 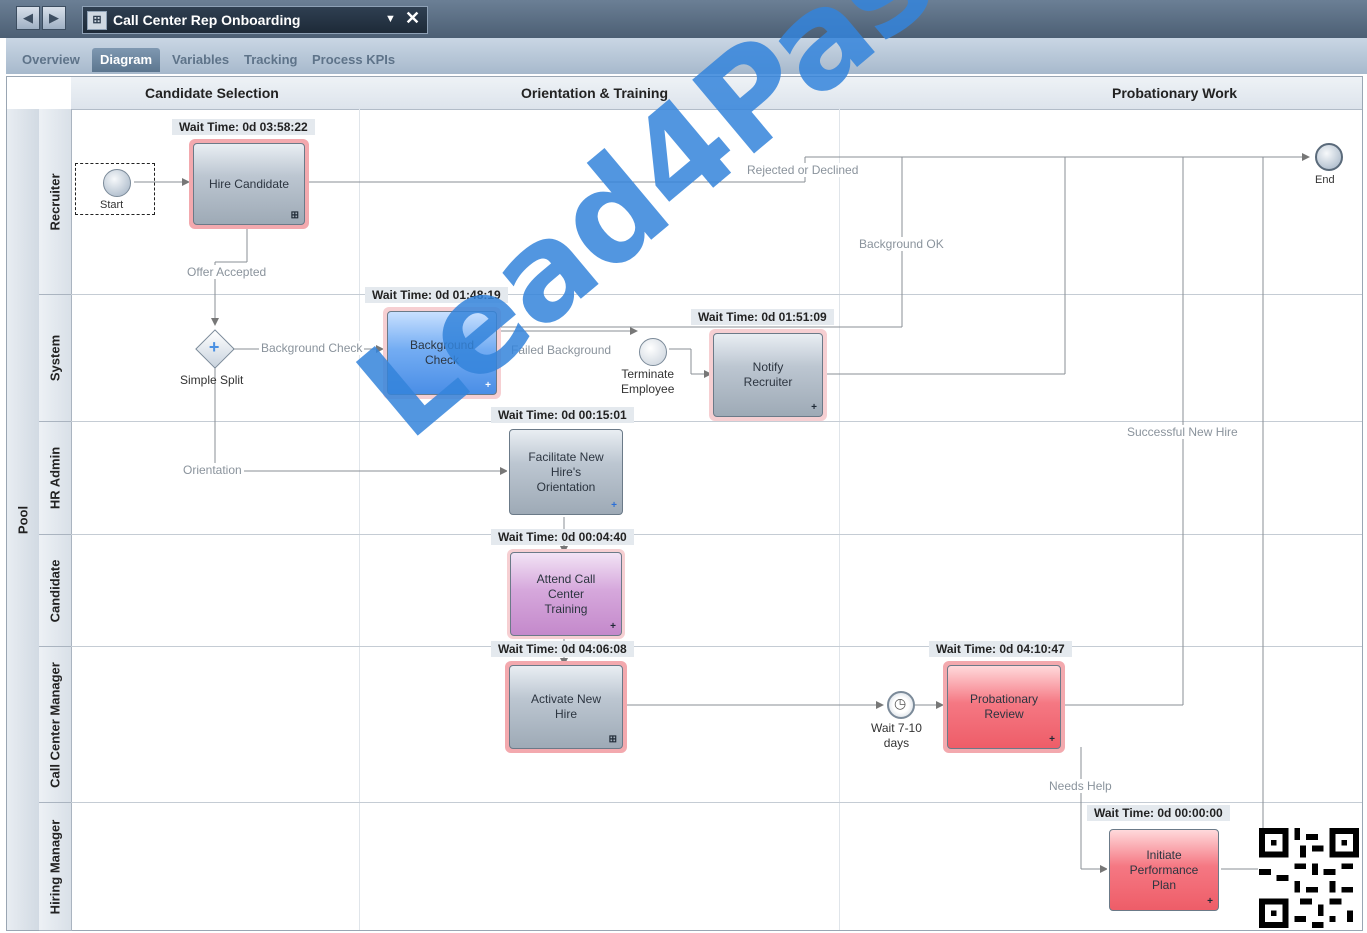 I want to click on tab-process-kpis: Process KPIs, so click(x=353, y=60).